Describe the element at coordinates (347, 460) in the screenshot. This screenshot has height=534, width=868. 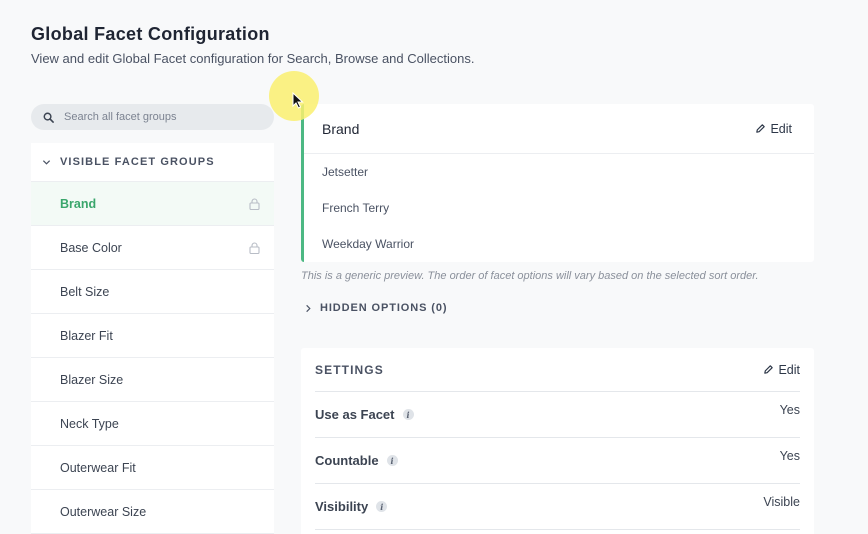
I see `setting-label: Countable` at that location.